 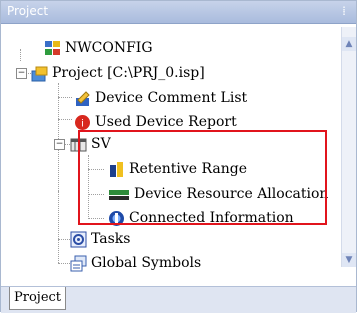 I want to click on tree-item-tasks: Tasks, so click(x=100, y=239).